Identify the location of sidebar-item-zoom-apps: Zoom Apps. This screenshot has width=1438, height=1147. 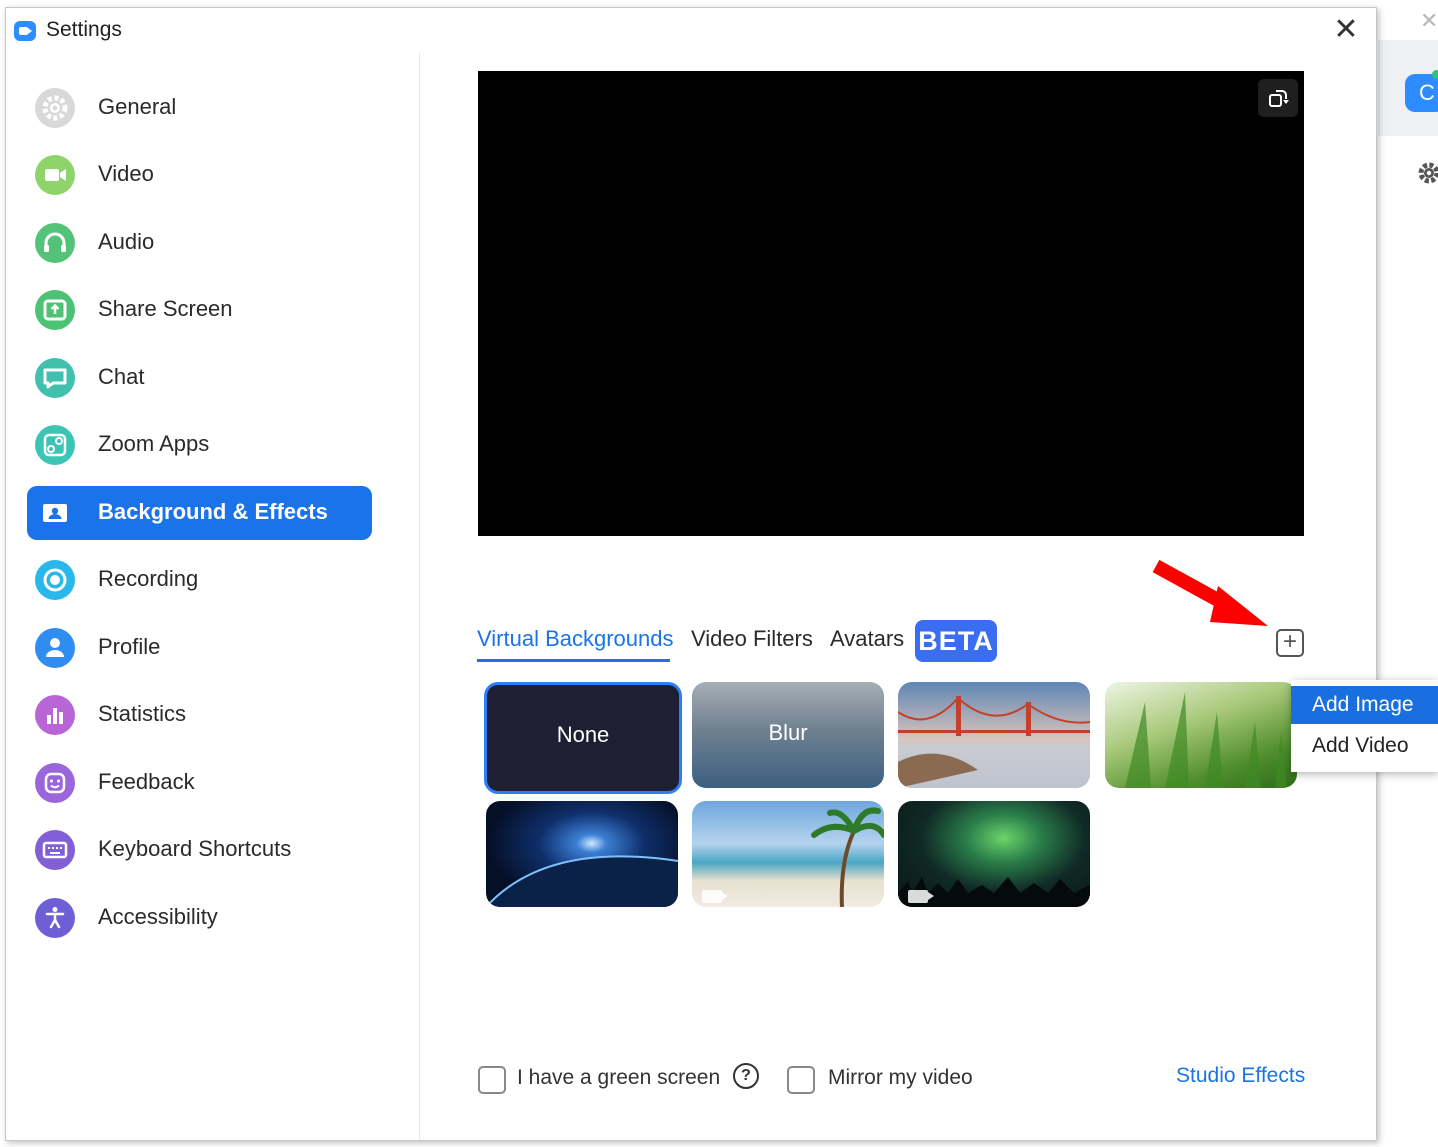
(199, 445).